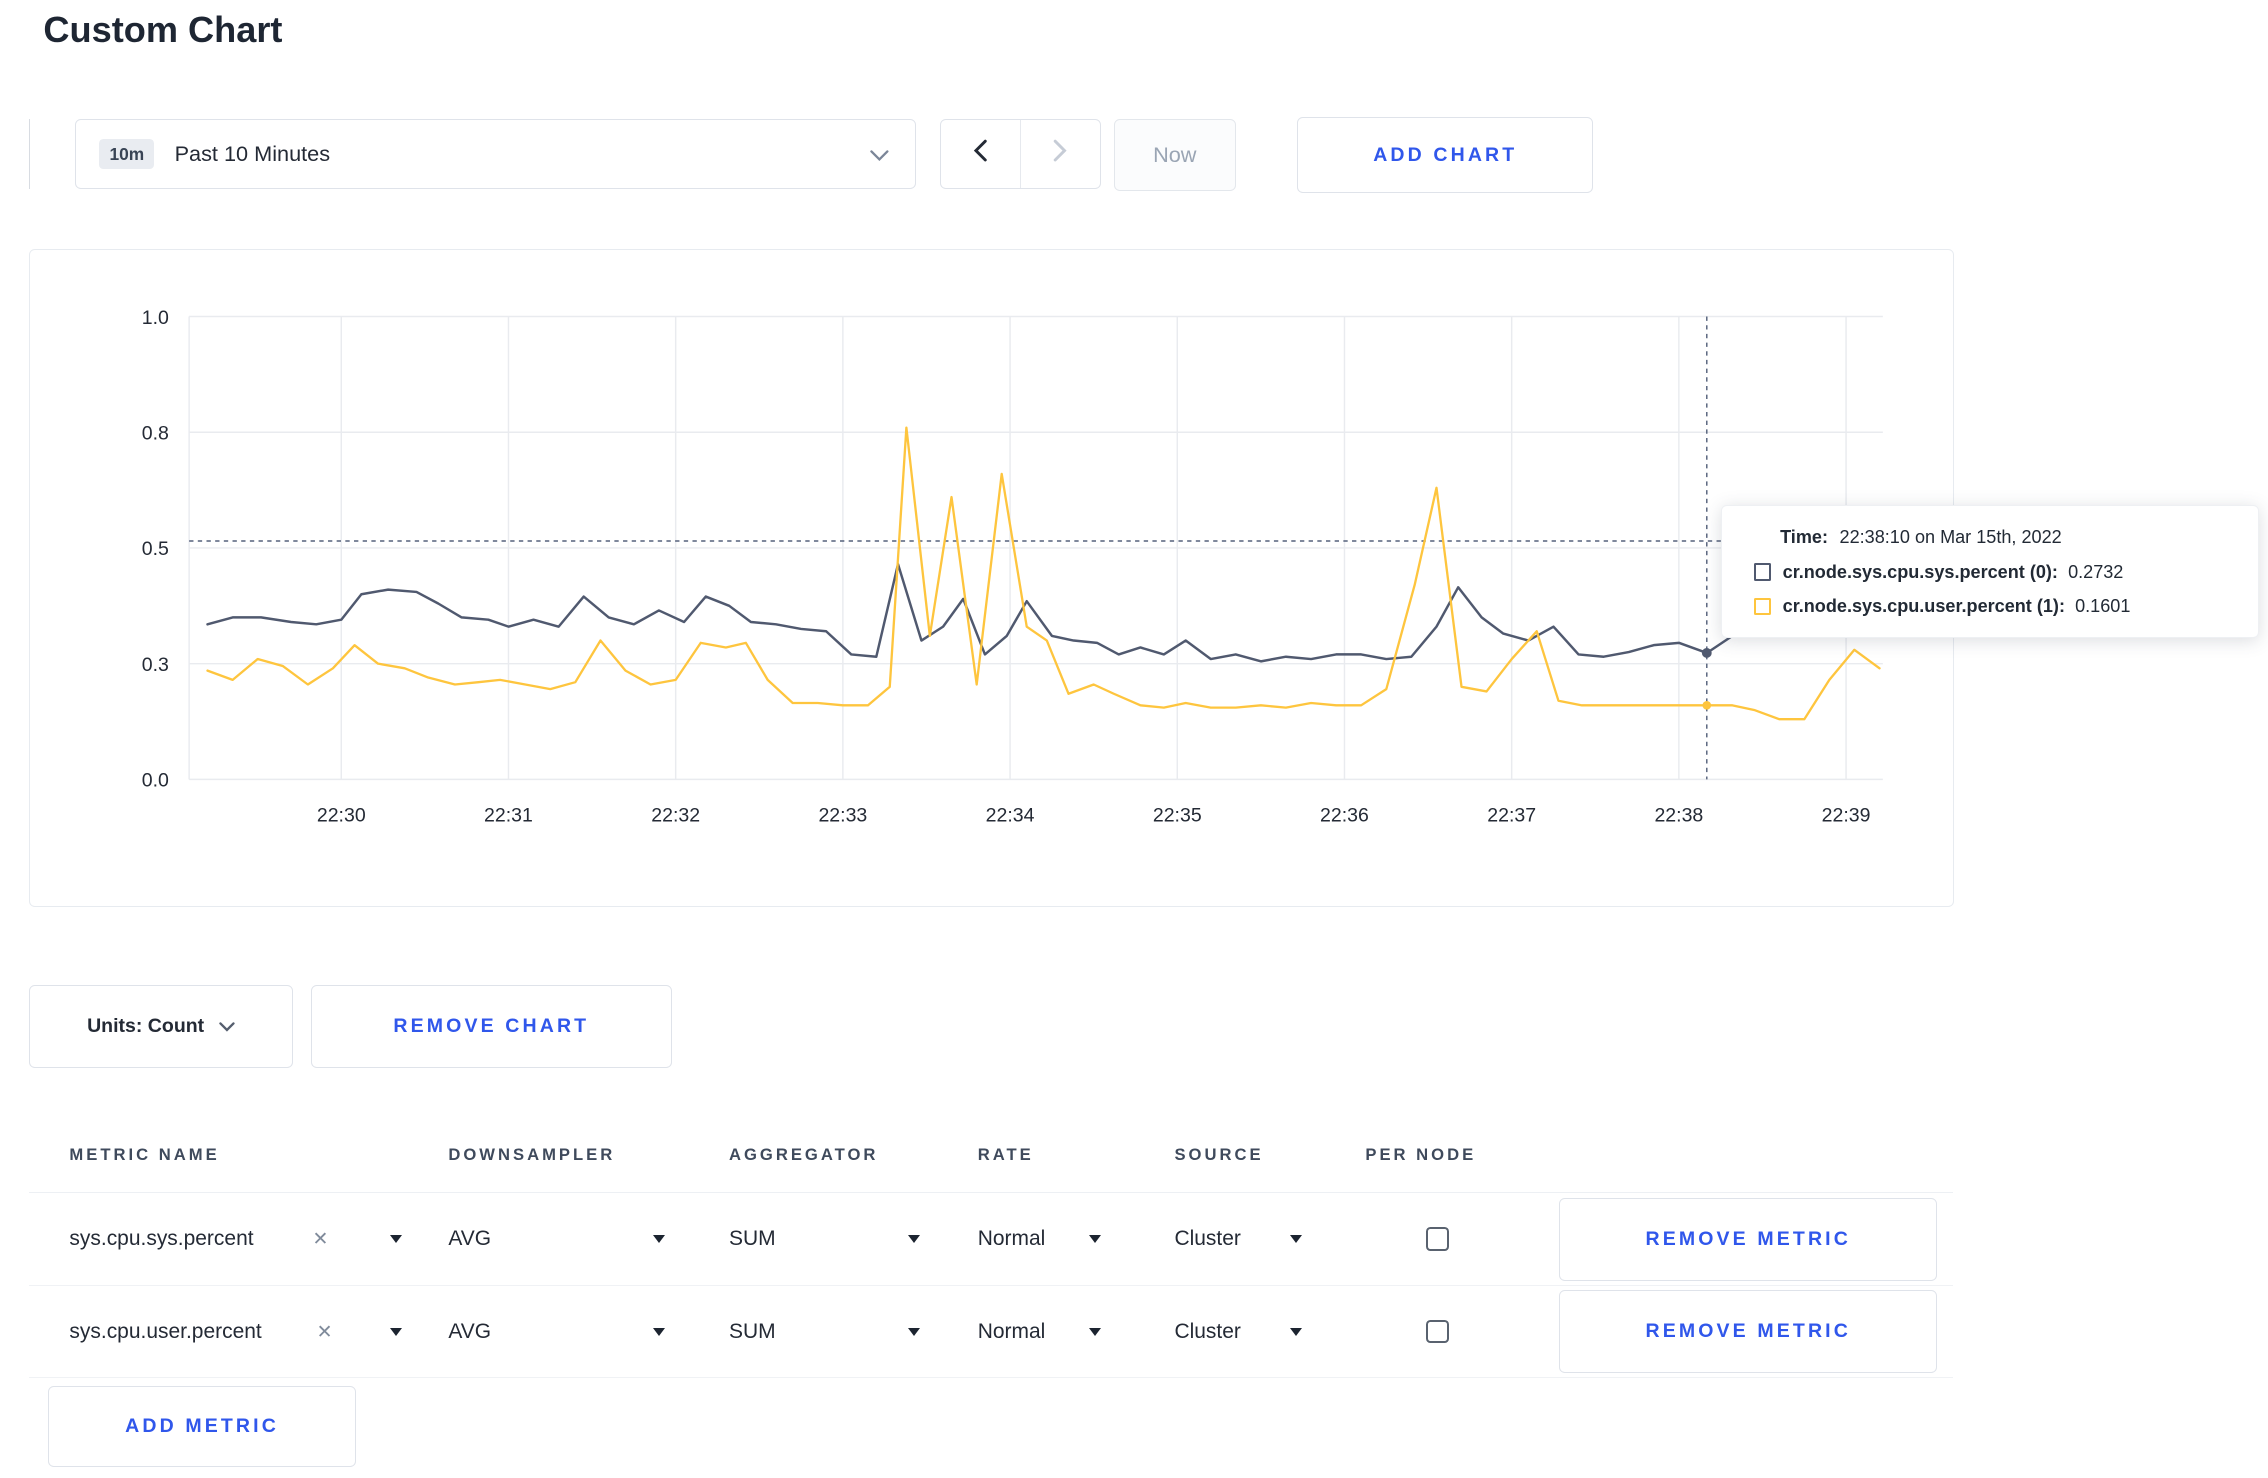 The height and width of the screenshot is (1478, 2268). What do you see at coordinates (1421, 1155) in the screenshot?
I see `col-header-per-node: PER NODE` at bounding box center [1421, 1155].